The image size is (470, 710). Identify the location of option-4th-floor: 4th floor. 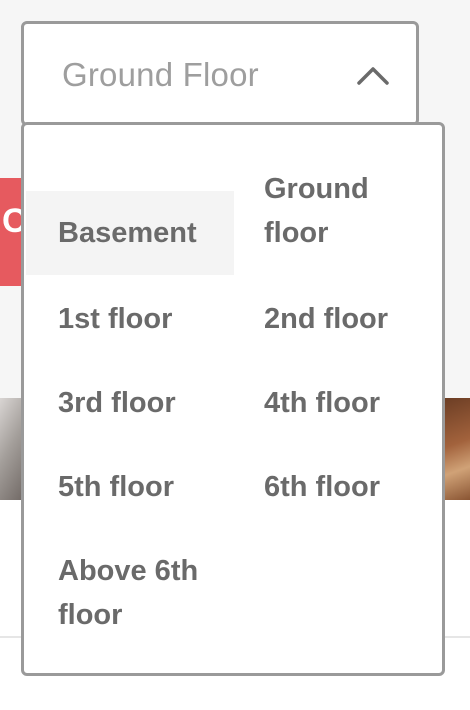
(334, 403).